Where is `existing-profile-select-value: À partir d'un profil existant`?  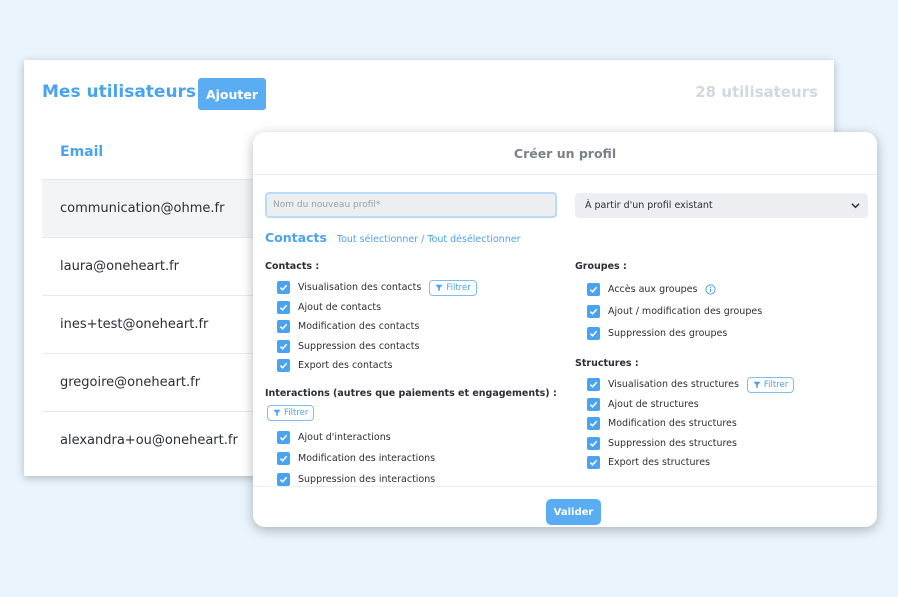
existing-profile-select-value: À partir d'un profil existant is located at coordinates (649, 205).